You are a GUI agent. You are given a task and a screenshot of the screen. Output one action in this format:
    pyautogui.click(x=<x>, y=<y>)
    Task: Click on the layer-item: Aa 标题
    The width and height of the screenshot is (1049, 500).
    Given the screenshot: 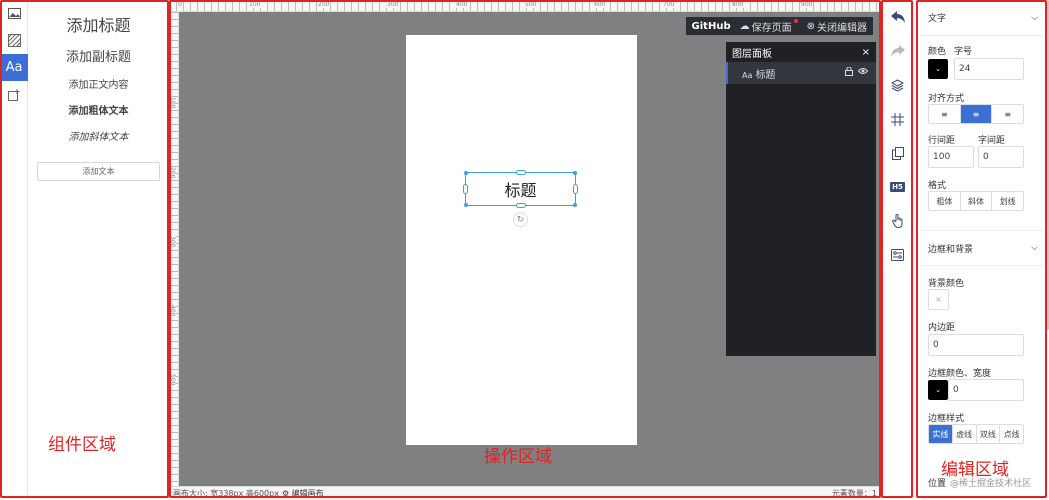 What is the action you would take?
    pyautogui.click(x=801, y=73)
    